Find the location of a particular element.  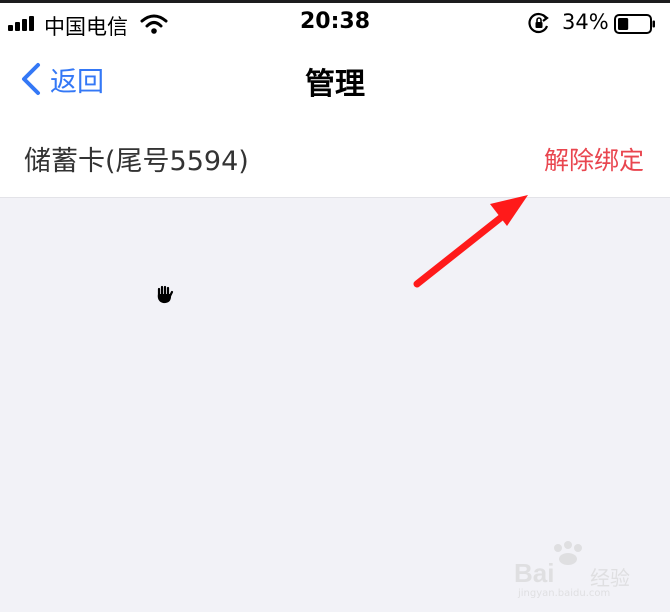

battery-percentage: 34% is located at coordinates (585, 22).